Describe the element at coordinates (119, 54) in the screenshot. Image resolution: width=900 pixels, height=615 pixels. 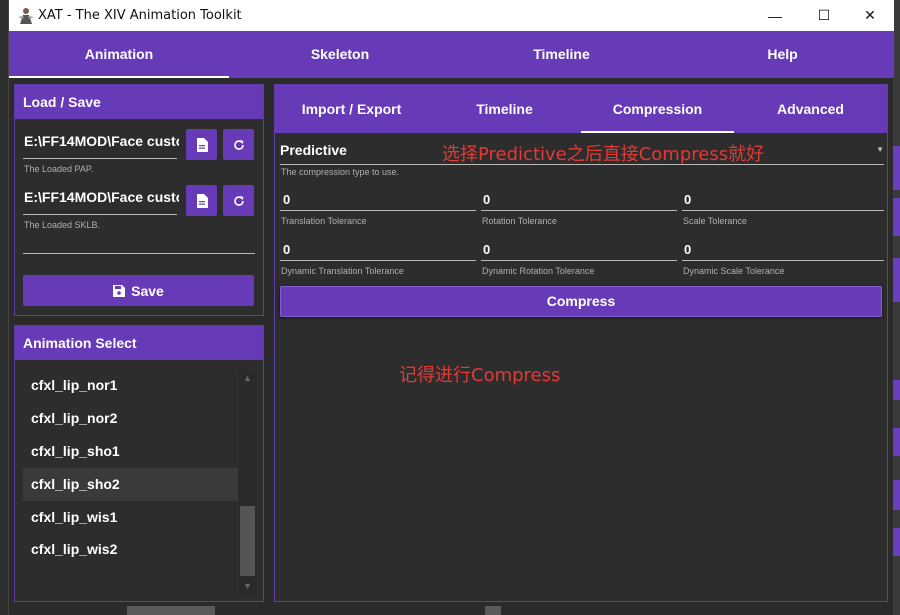
I see `menu-tab-animation: Animation` at that location.